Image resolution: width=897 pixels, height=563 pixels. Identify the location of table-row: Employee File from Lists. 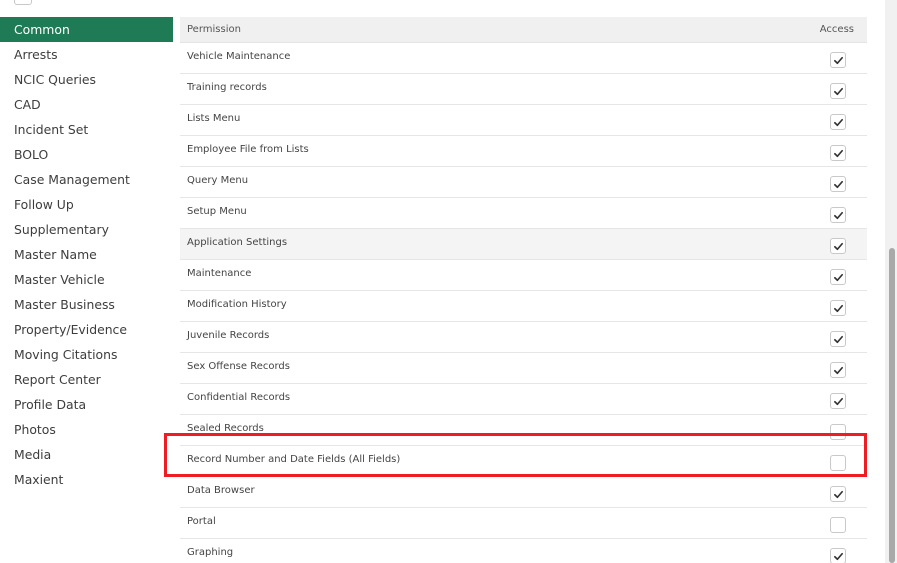
(523, 151).